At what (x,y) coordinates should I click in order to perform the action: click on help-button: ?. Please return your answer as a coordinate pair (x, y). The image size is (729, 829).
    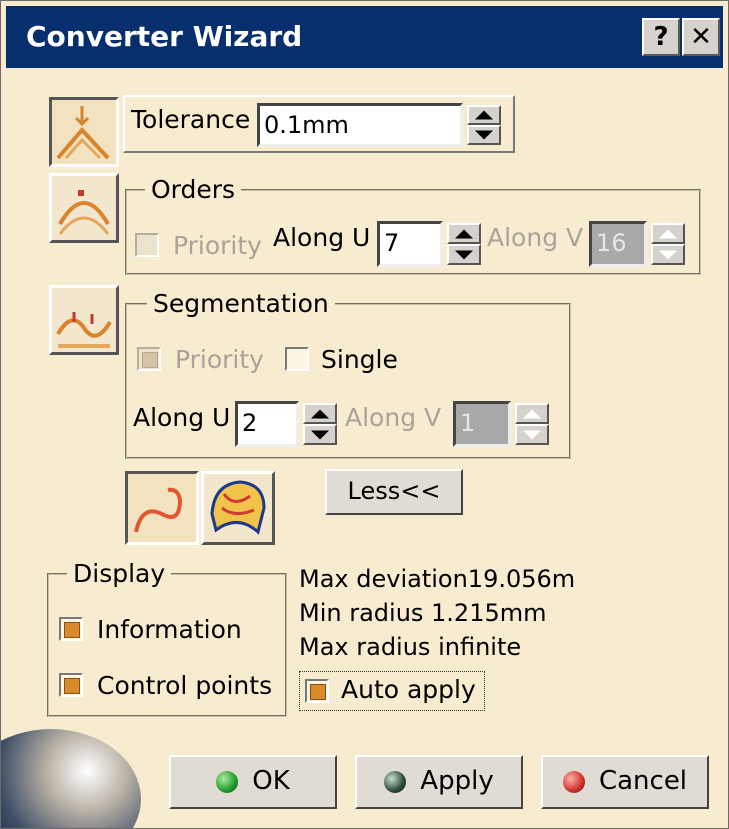
    Looking at the image, I should click on (661, 37).